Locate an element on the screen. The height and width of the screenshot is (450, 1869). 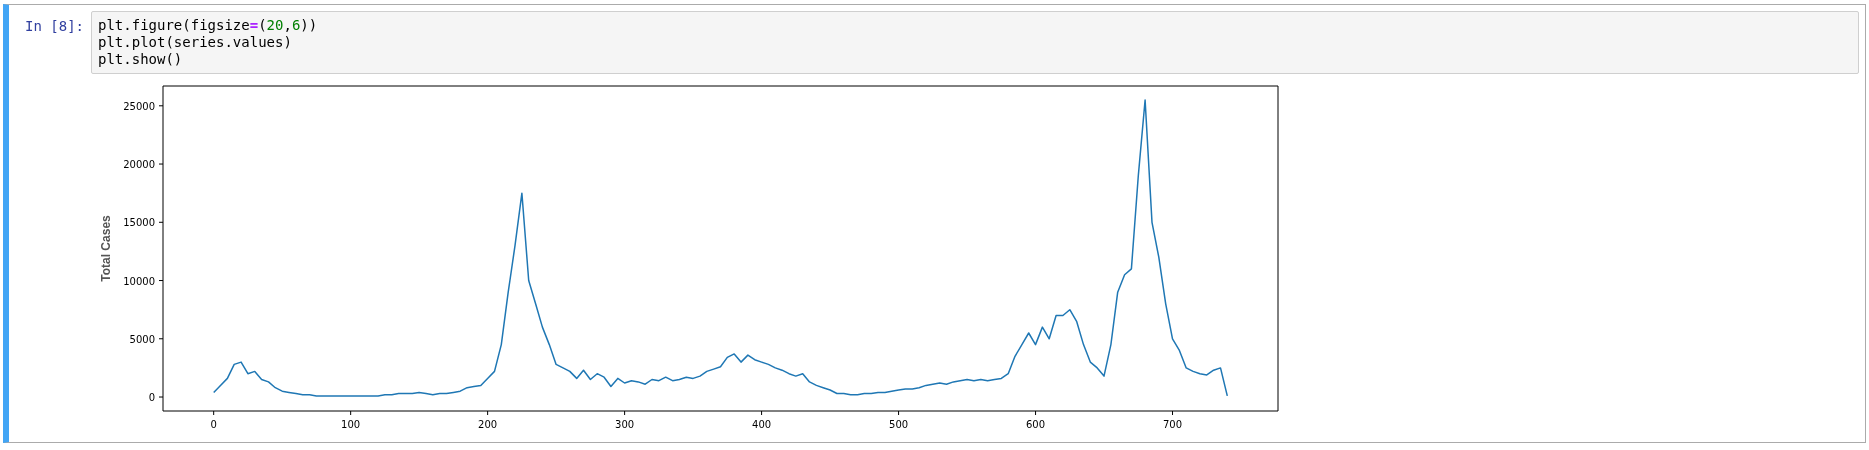
y-tick-label: 5000 is located at coordinates (142, 339).